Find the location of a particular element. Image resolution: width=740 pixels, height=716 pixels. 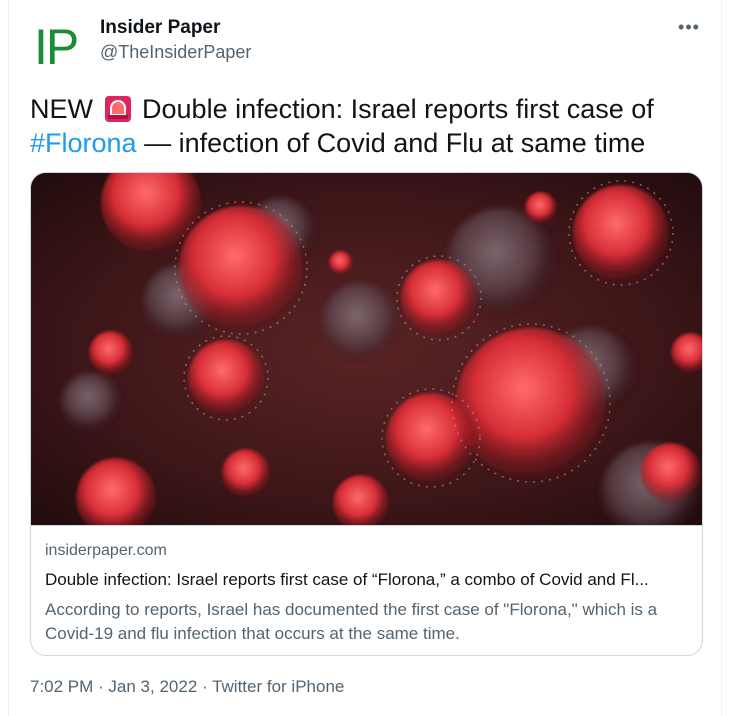

card-domain: insiderpaper.com is located at coordinates (106, 550).